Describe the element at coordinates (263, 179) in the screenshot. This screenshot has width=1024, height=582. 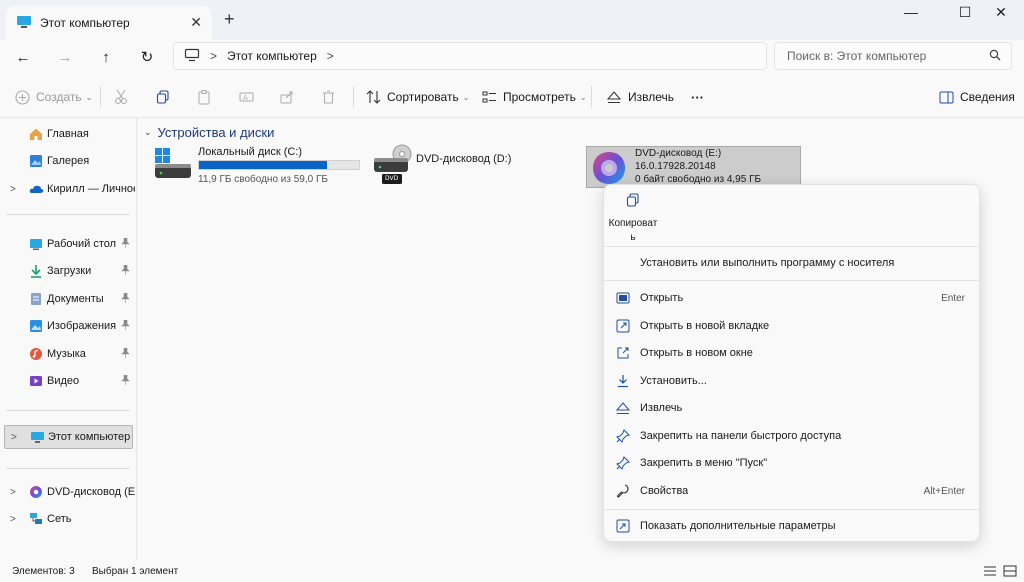
I see `drive-free-space: 11,9 ГБ свободно из 59,0 ГБ` at that location.